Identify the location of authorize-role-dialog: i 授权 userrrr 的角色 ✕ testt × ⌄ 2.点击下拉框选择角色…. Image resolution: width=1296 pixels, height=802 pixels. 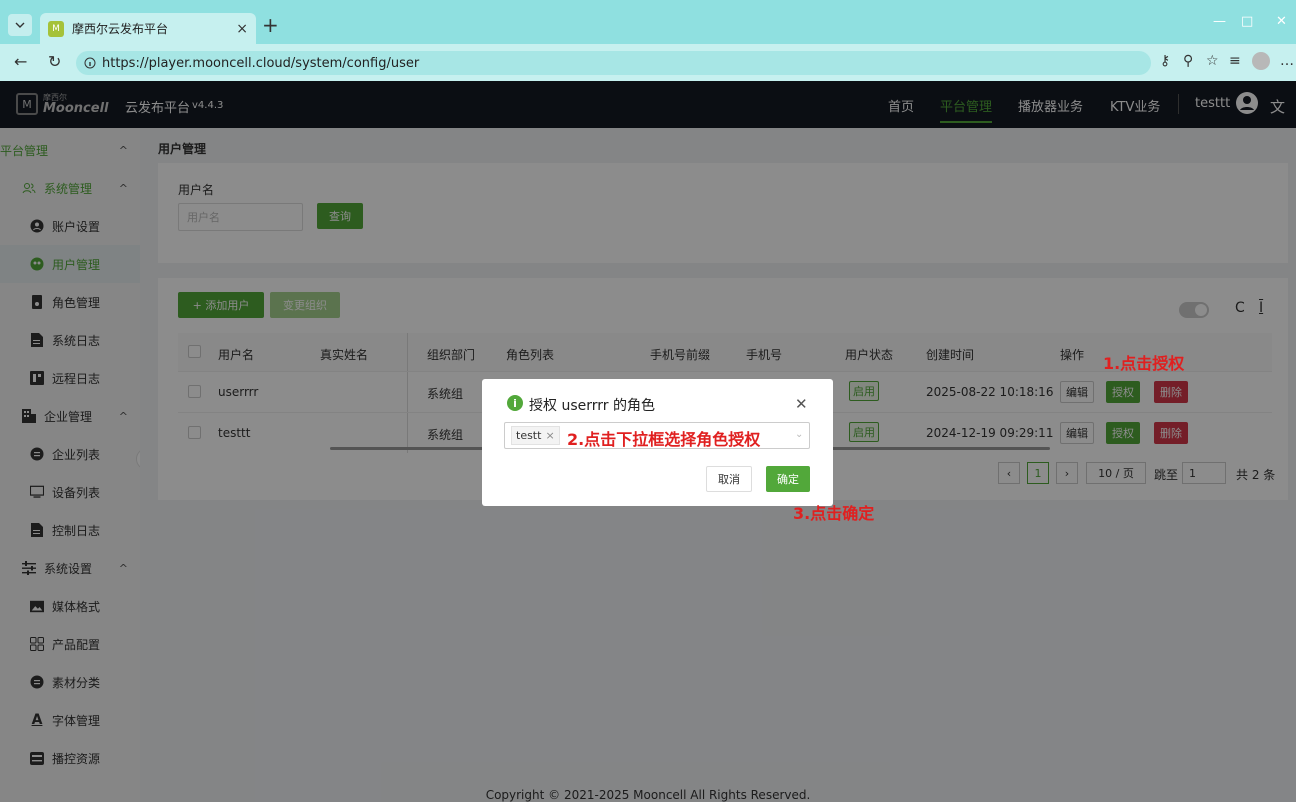
(657, 442).